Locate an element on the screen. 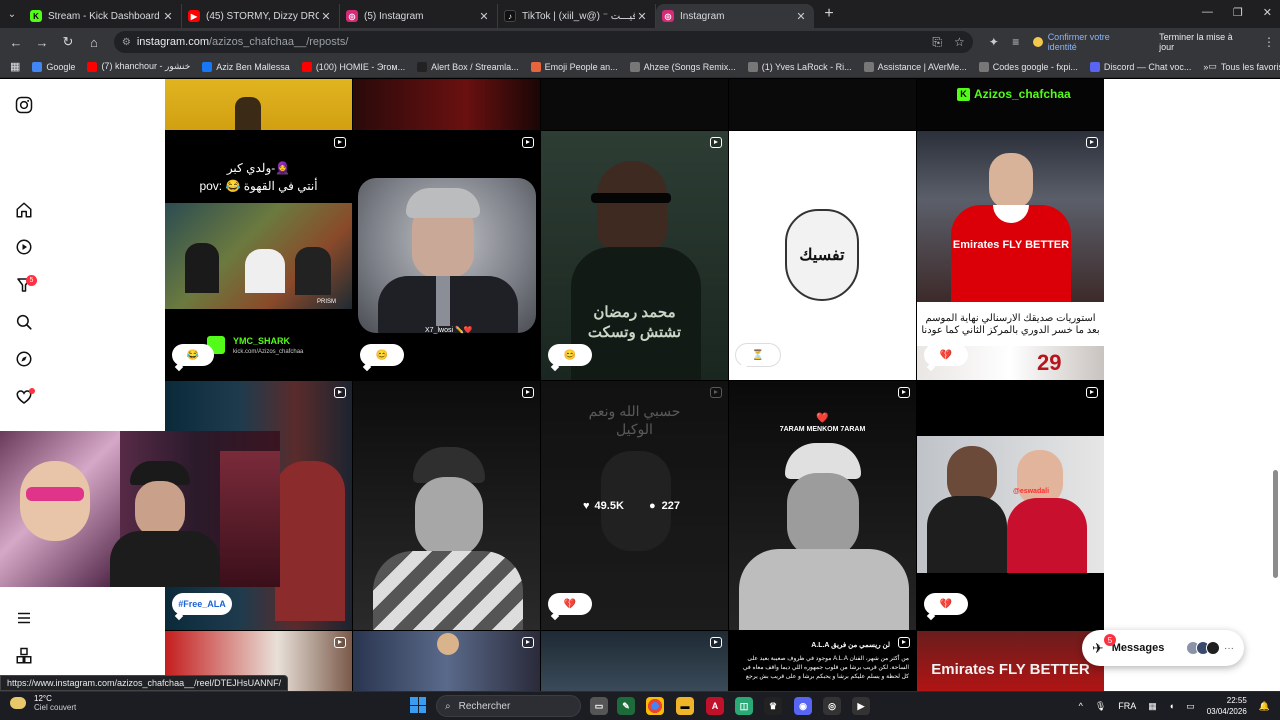 The height and width of the screenshot is (720, 1280). more-menu-hamburger-icon is located at coordinates (24, 618).